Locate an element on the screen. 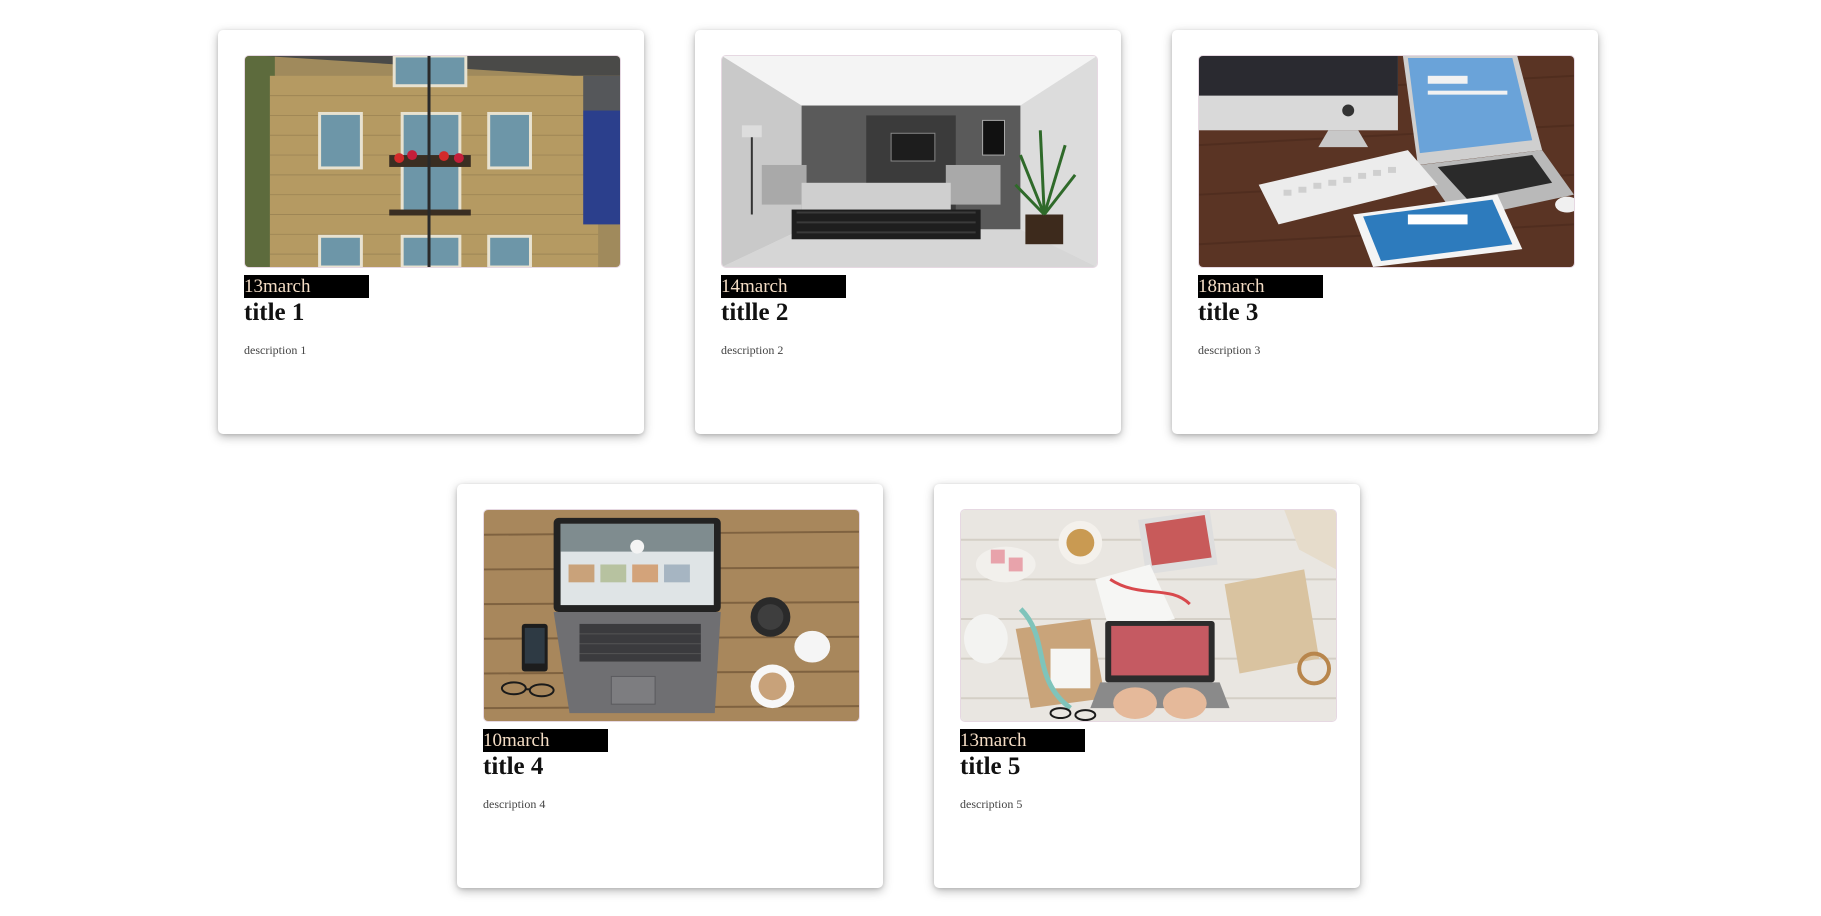 Image resolution: width=1821 pixels, height=916 pixels. brick-house-photo is located at coordinates (432, 161).